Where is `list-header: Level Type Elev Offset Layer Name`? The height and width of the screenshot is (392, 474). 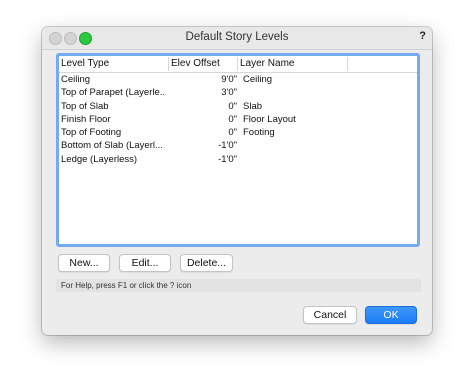 list-header: Level Type Elev Offset Layer Name is located at coordinates (238, 64).